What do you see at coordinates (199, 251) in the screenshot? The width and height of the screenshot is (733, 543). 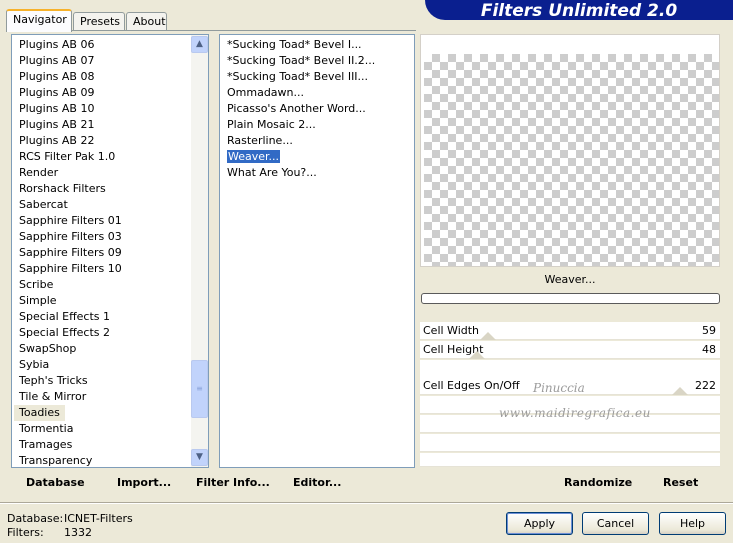 I see `category-scrollbar: ▲ ≡ ▼` at bounding box center [199, 251].